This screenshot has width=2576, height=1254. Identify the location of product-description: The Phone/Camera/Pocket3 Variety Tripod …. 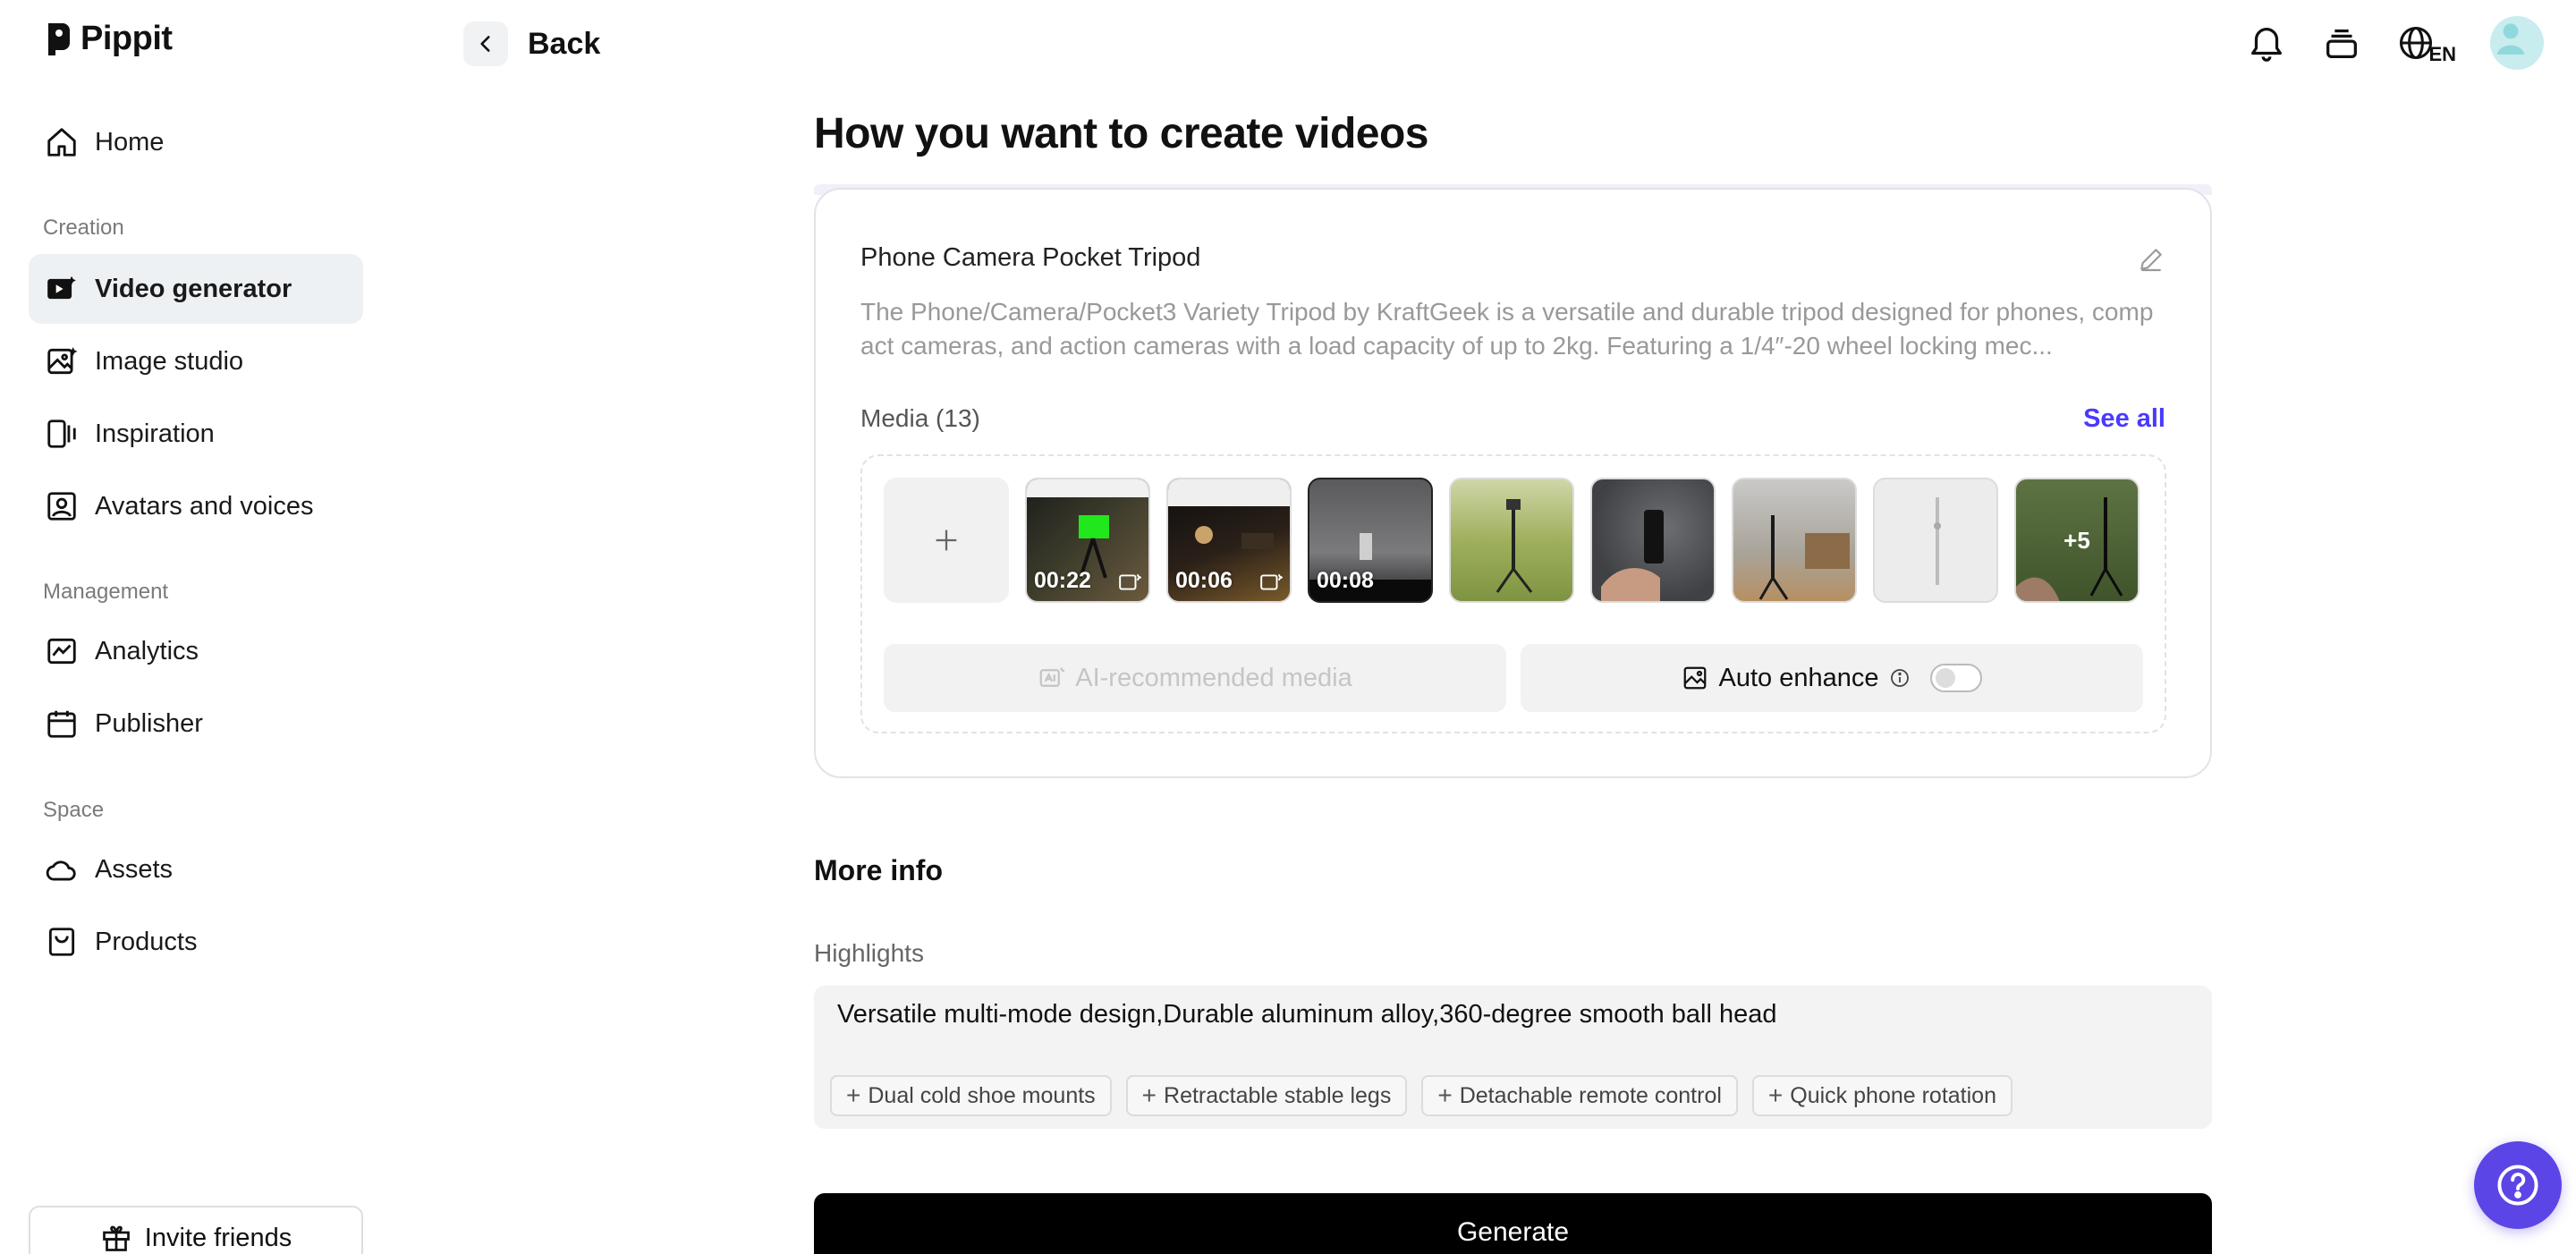
(1509, 329).